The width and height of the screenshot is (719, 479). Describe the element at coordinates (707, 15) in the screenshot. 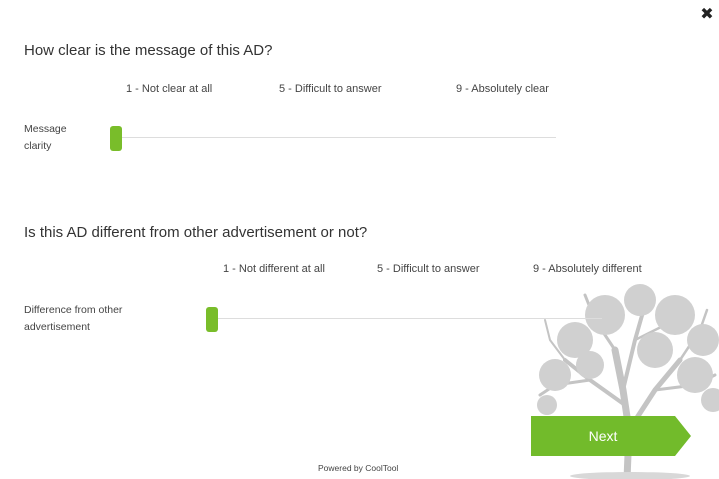

I see `close-icon: ✖` at that location.